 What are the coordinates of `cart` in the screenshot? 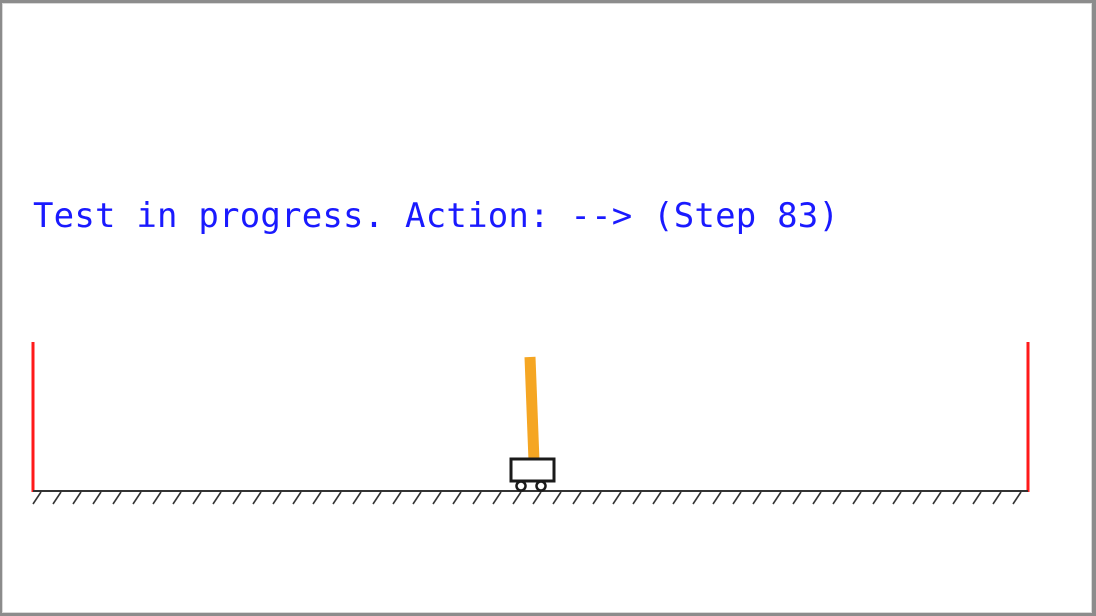 It's located at (532, 470).